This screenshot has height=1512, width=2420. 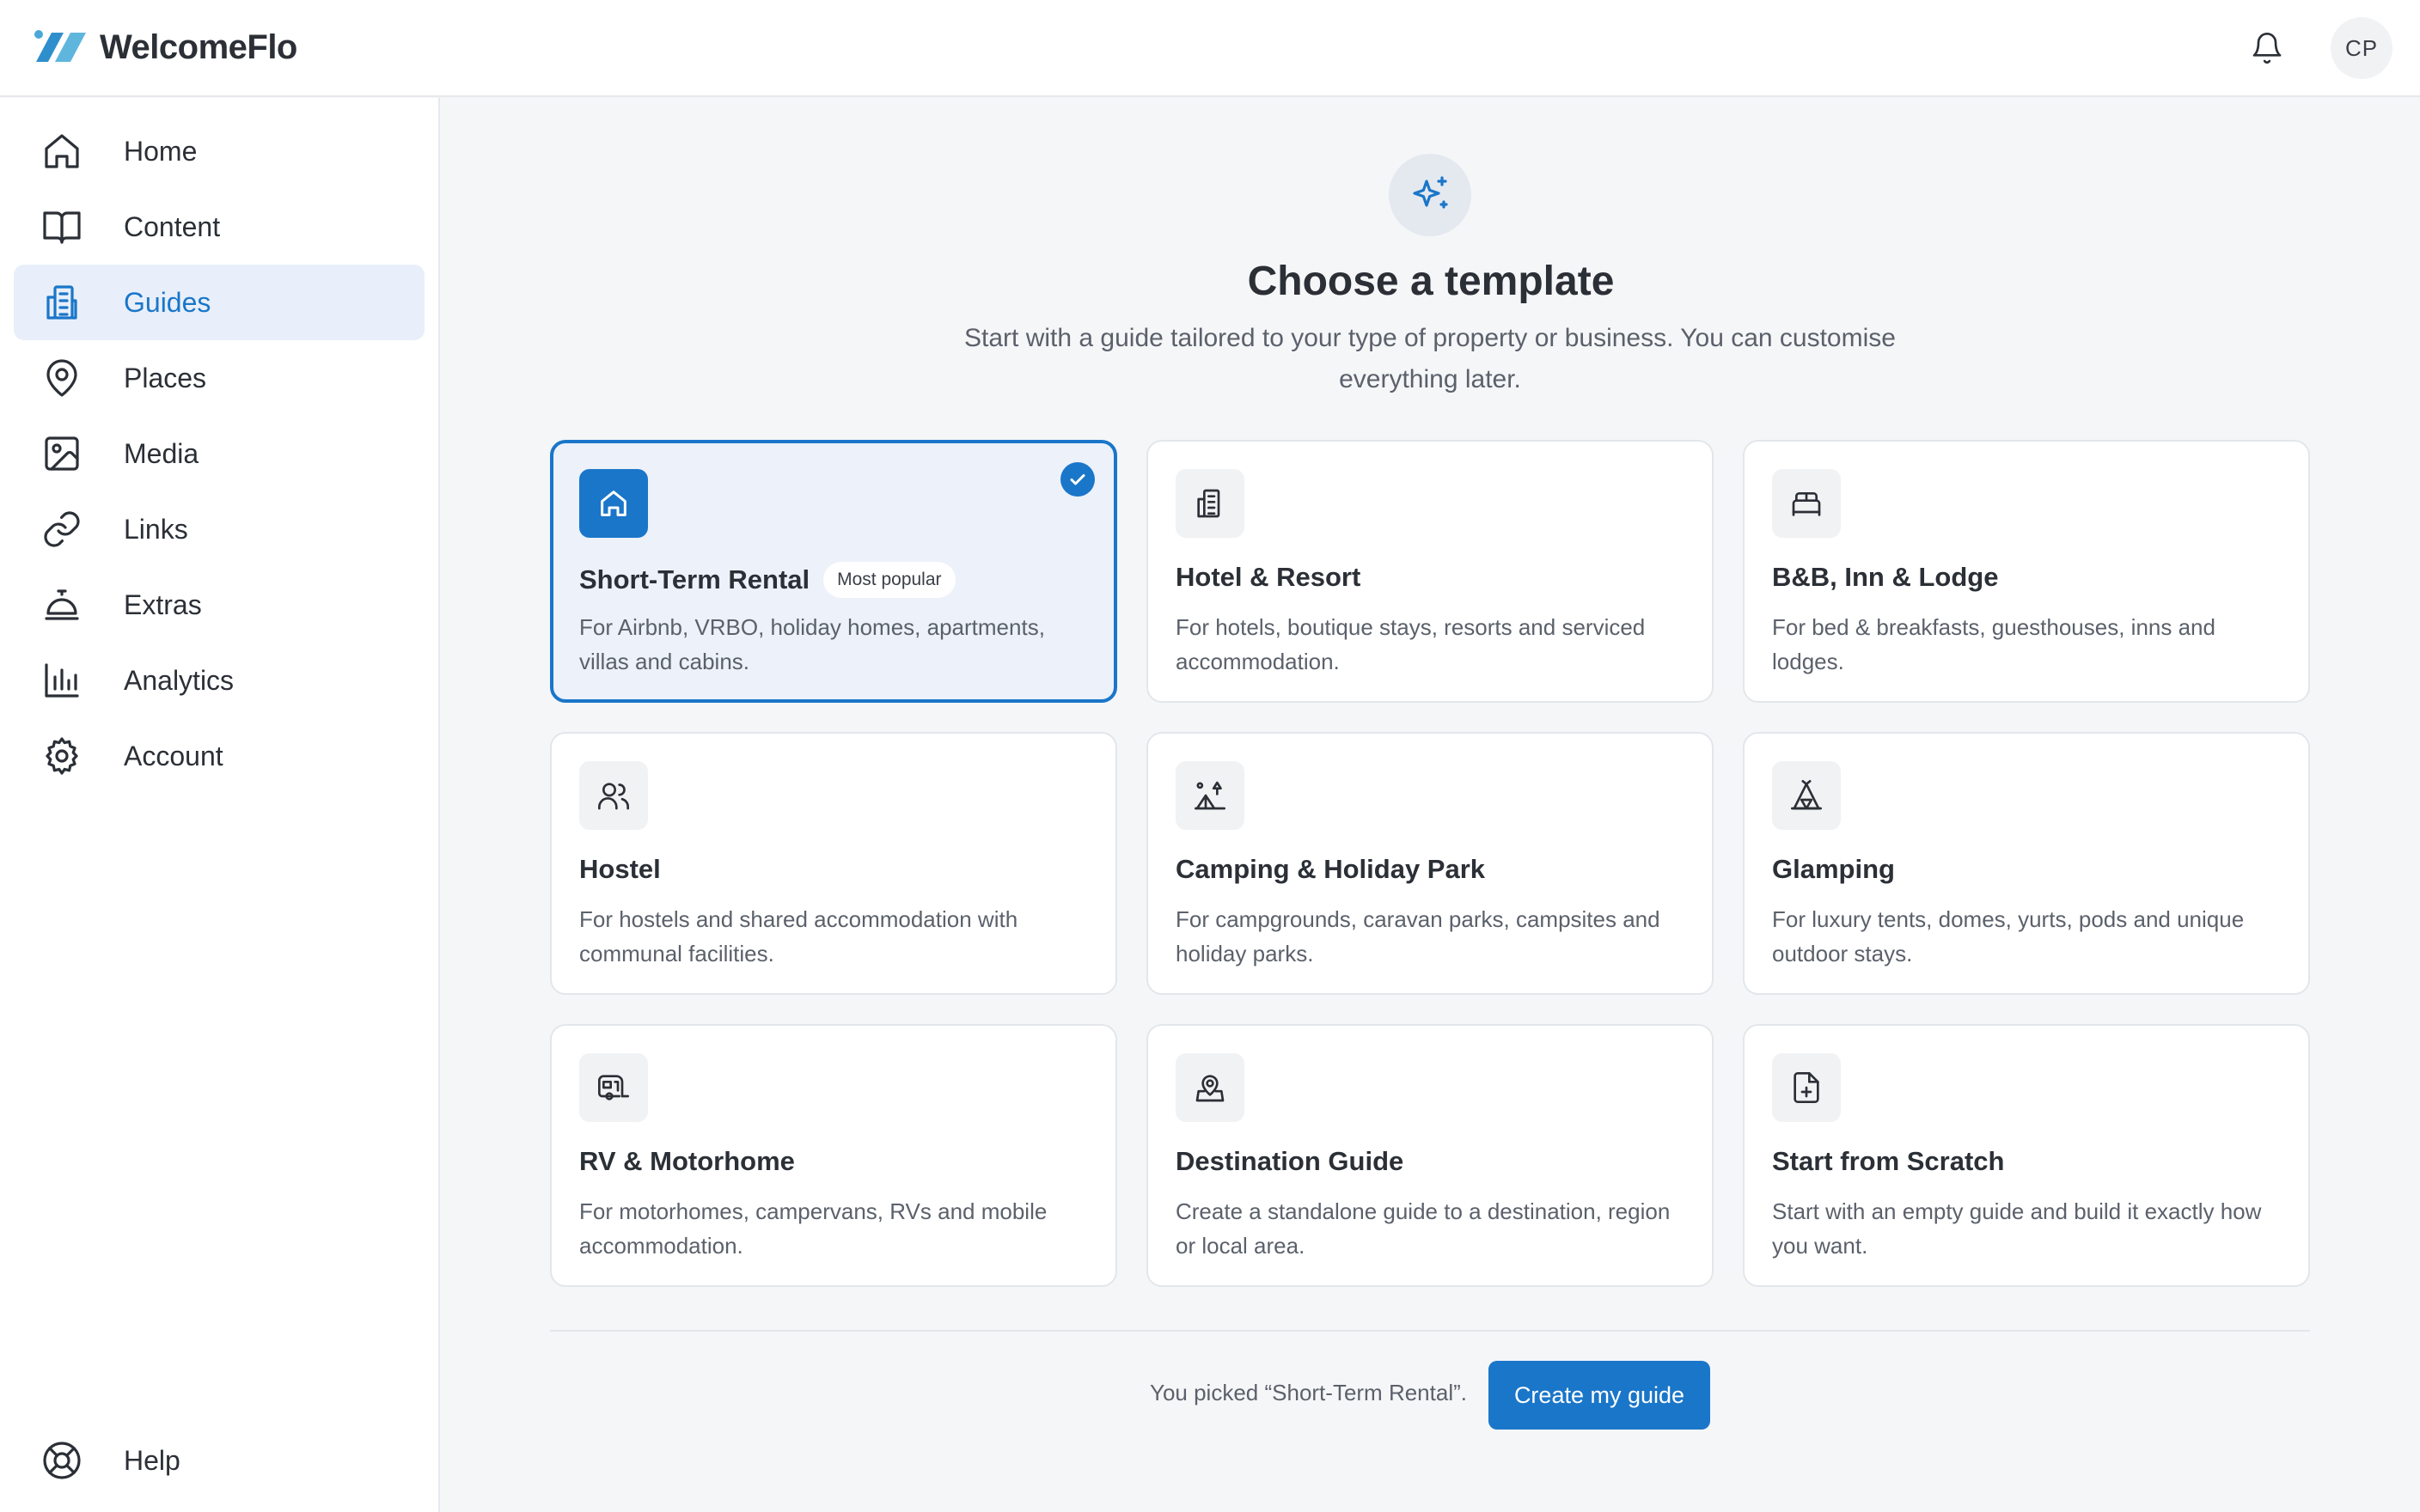 What do you see at coordinates (1430, 1331) in the screenshot?
I see `footer-divider` at bounding box center [1430, 1331].